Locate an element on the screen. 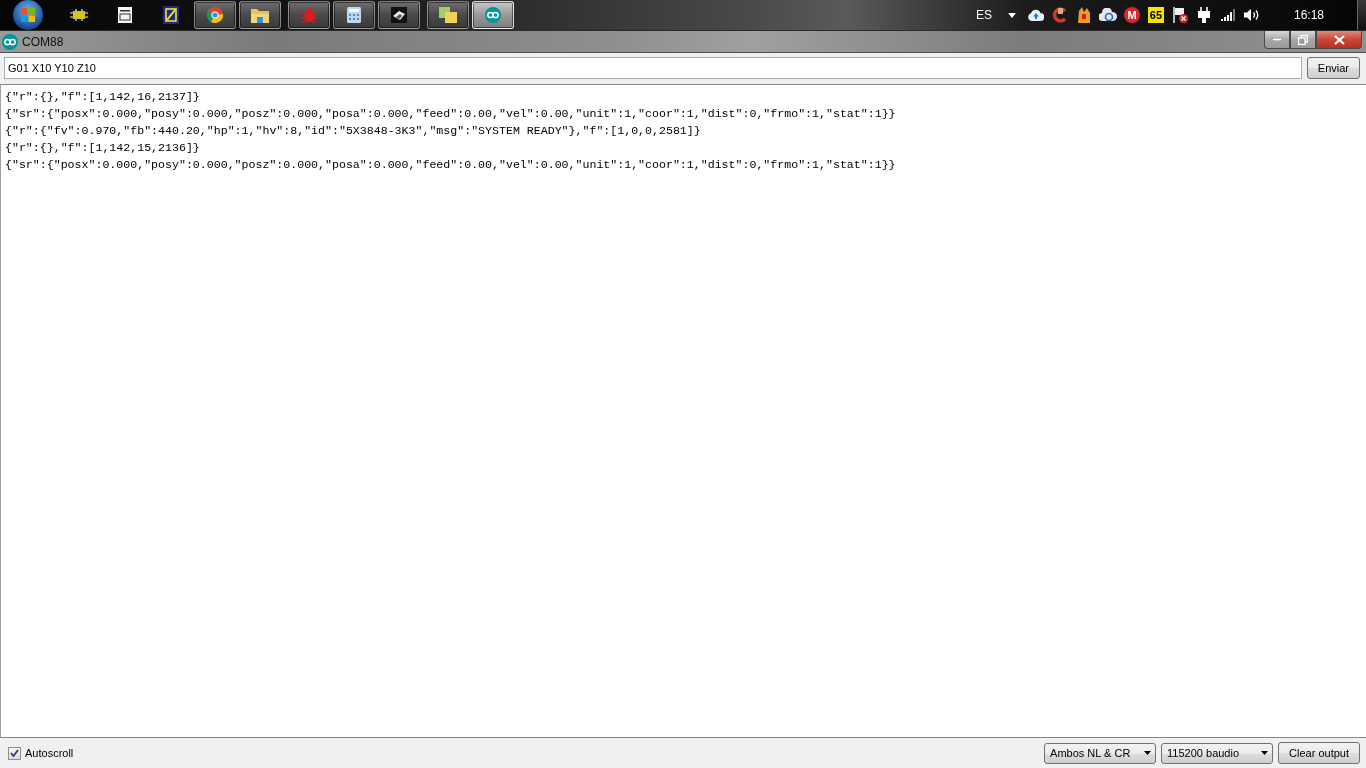 This screenshot has height=768, width=1366. close-icon is located at coordinates (1339, 39).